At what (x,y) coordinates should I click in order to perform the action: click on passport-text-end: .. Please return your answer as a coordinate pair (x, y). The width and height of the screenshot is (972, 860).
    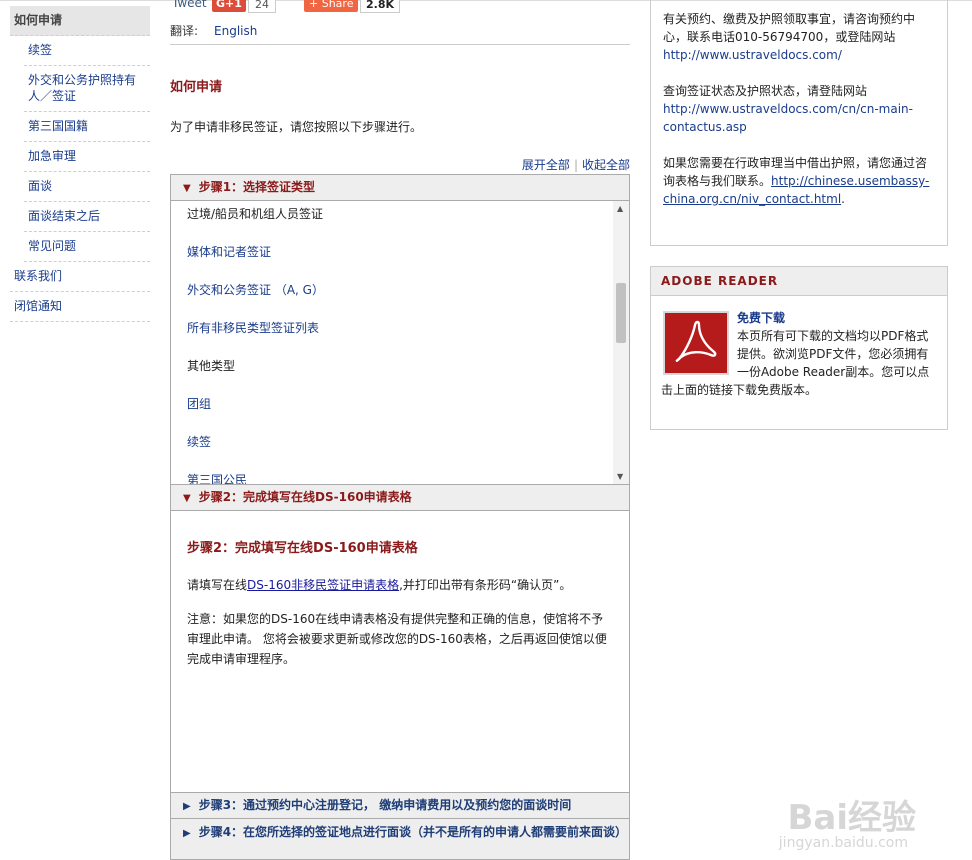
    Looking at the image, I should click on (843, 199).